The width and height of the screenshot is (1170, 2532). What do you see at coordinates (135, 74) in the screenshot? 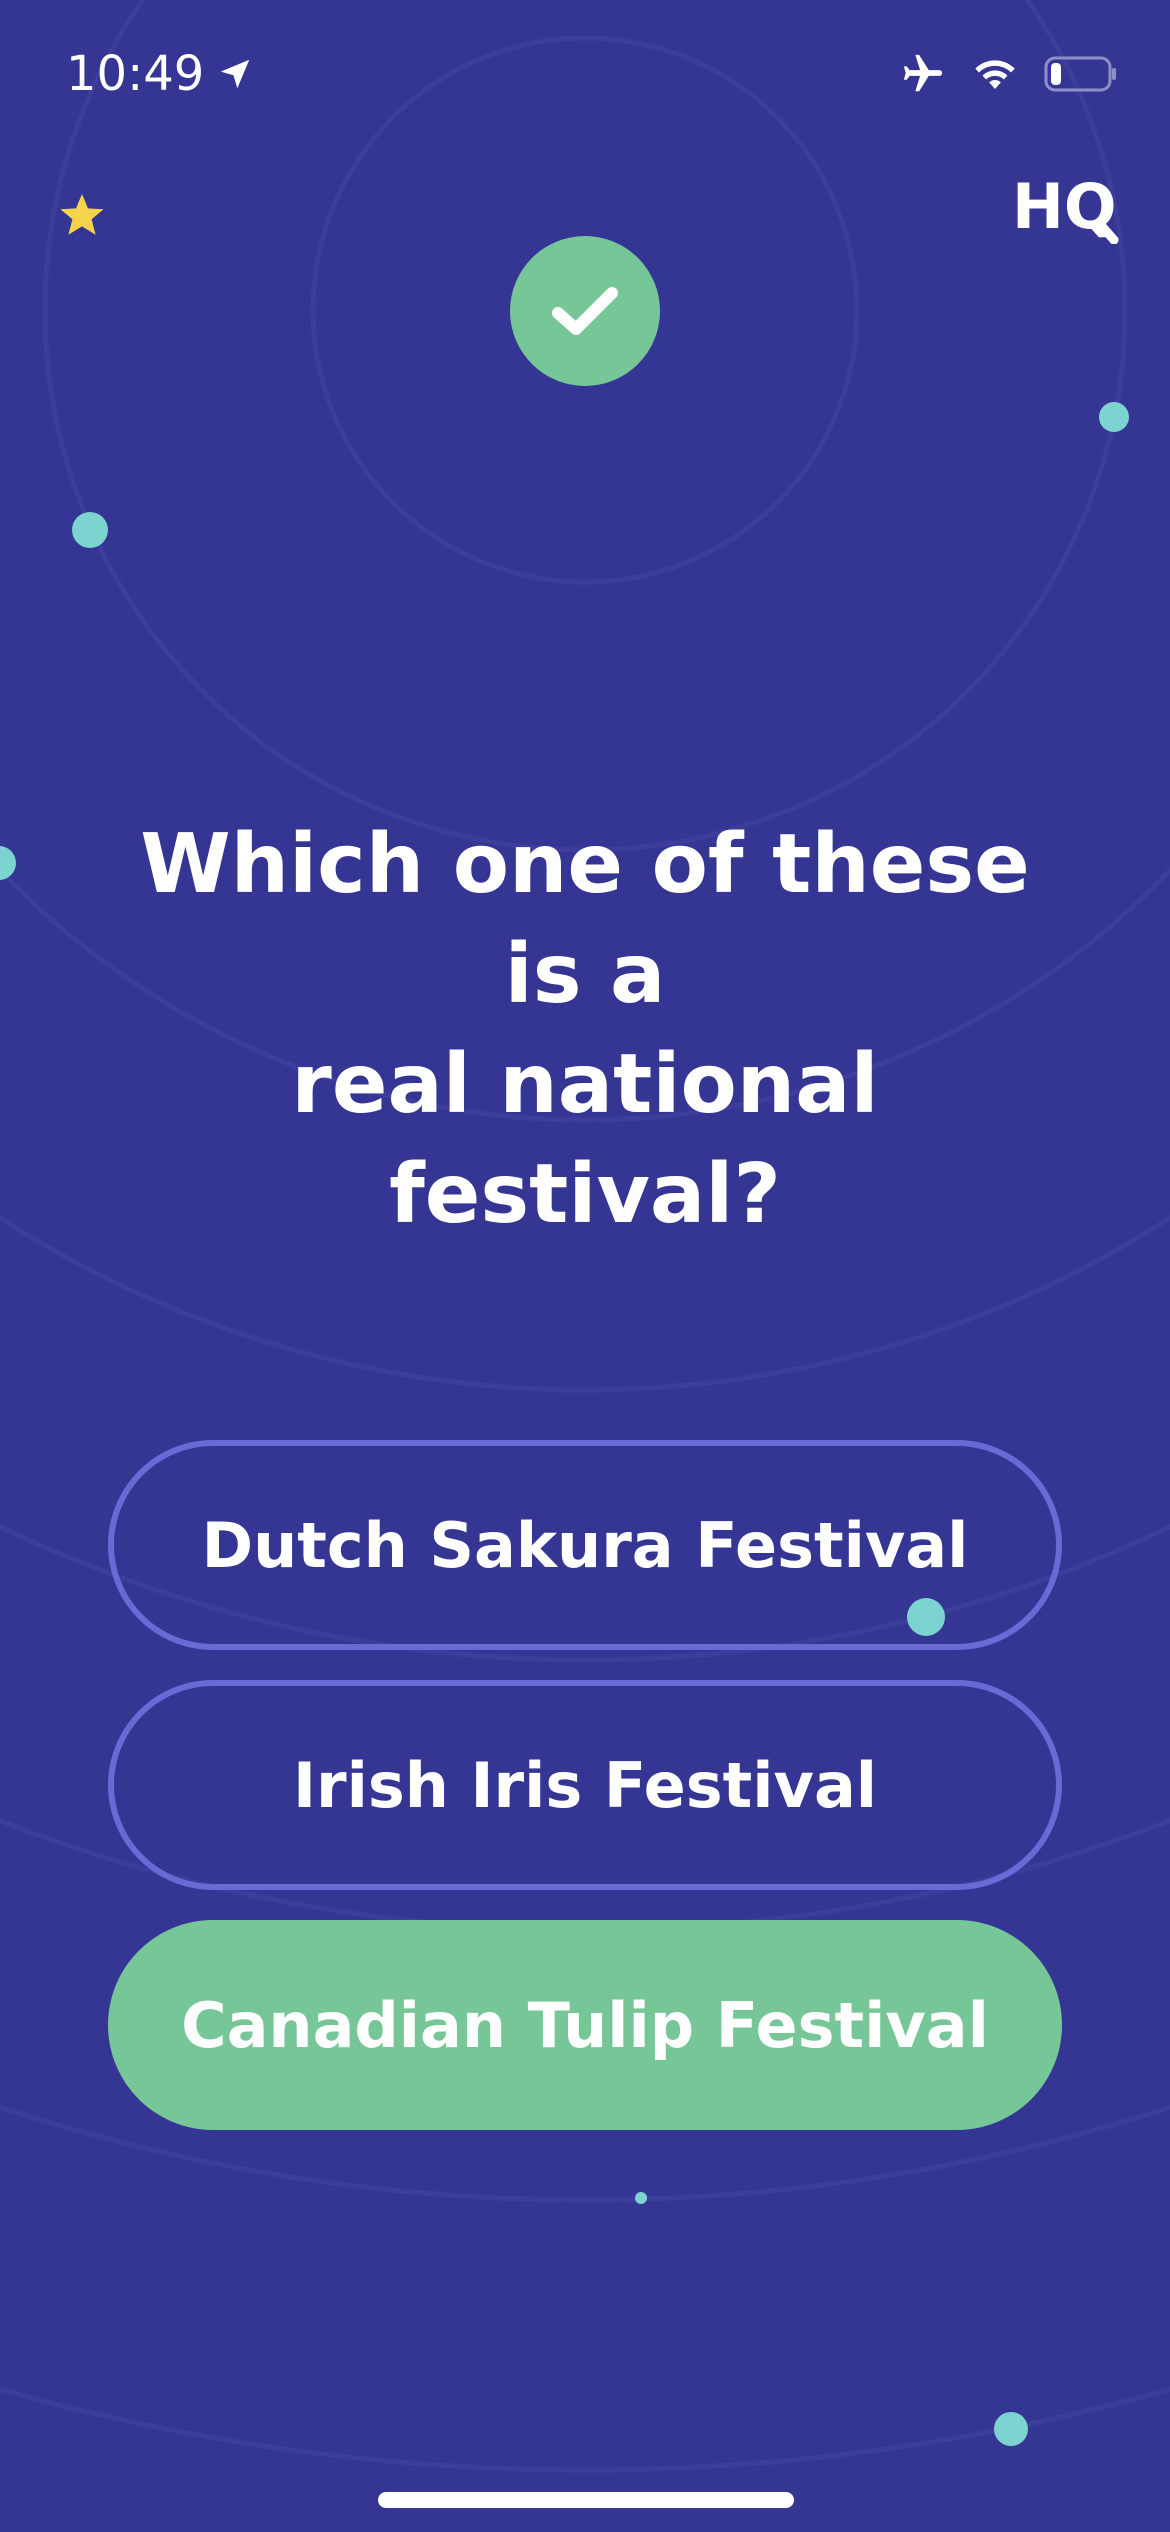
I see `time-label: 10:49` at bounding box center [135, 74].